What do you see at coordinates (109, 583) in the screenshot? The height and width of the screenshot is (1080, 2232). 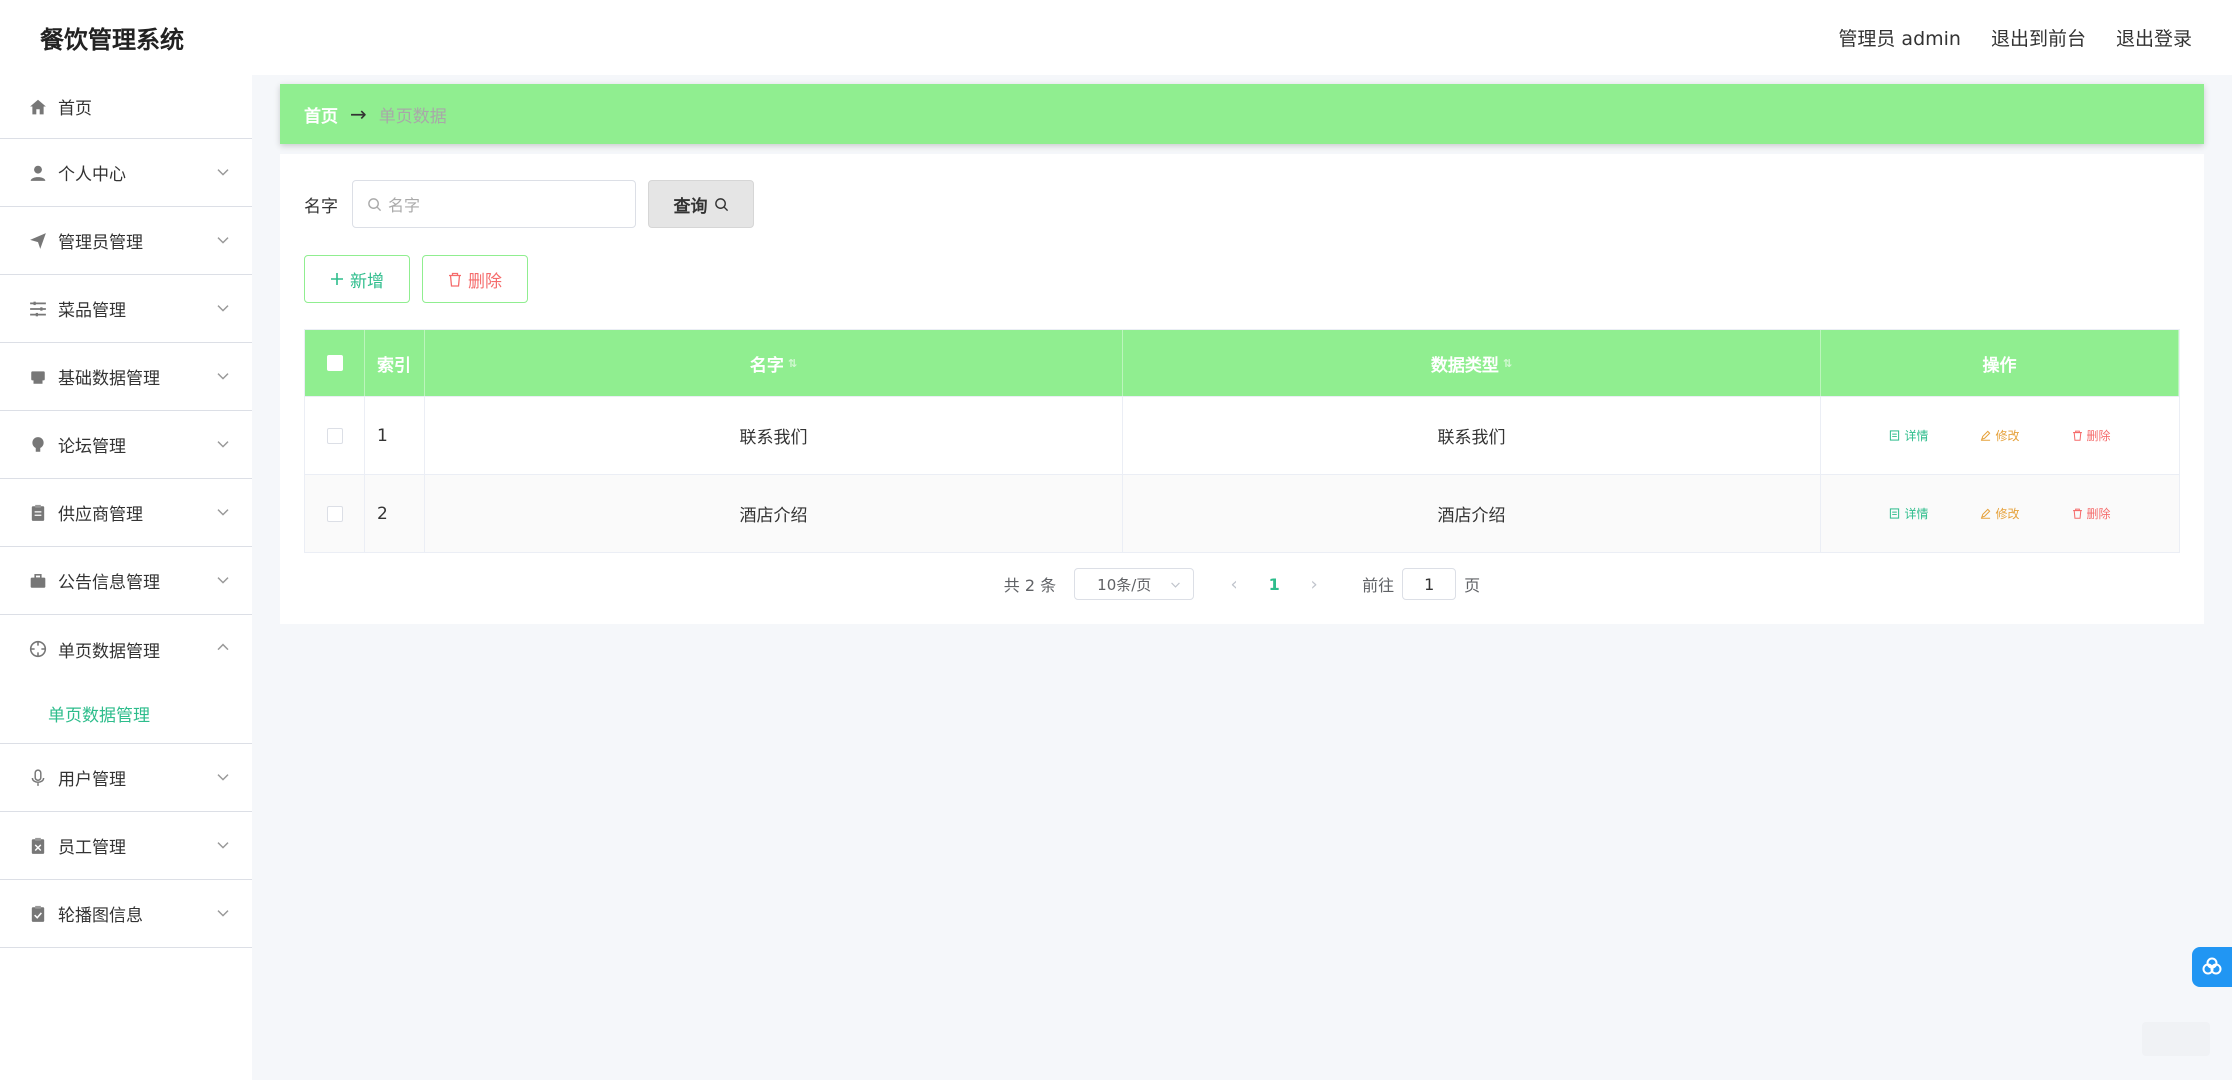 I see `sidebar-item-label: 公告信息管理` at bounding box center [109, 583].